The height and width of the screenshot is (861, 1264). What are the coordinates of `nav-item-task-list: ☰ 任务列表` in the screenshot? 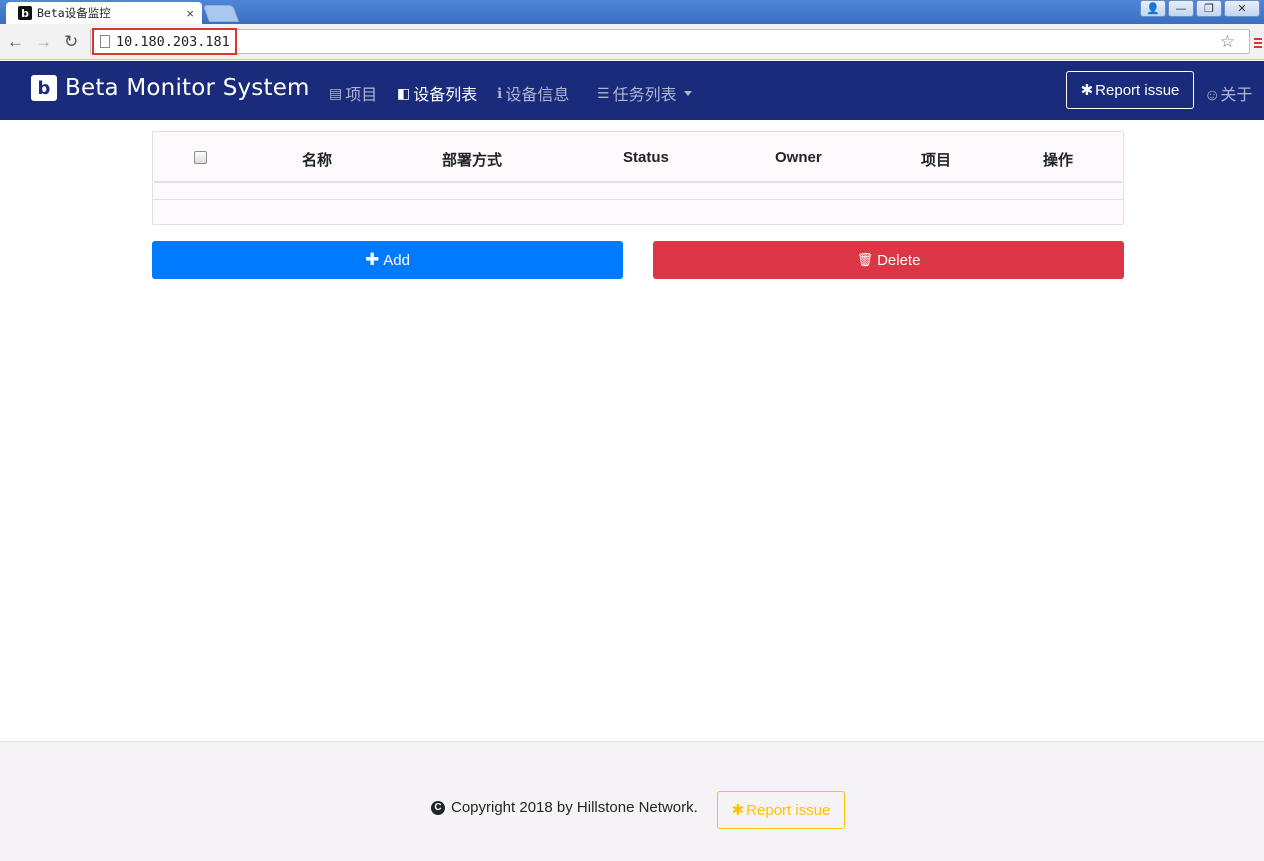 It's located at (644, 93).